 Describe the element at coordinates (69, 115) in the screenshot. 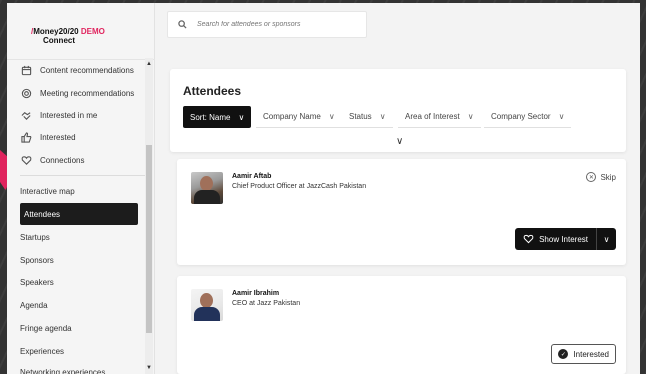

I see `sidebar-item-label: Interested in me` at that location.